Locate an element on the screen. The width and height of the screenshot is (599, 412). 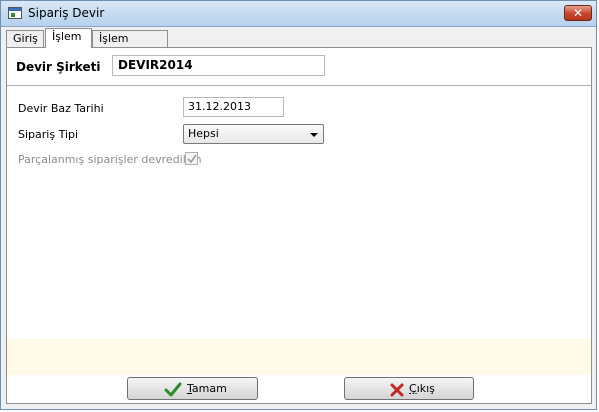
order-type-value: Hepsi is located at coordinates (203, 133).